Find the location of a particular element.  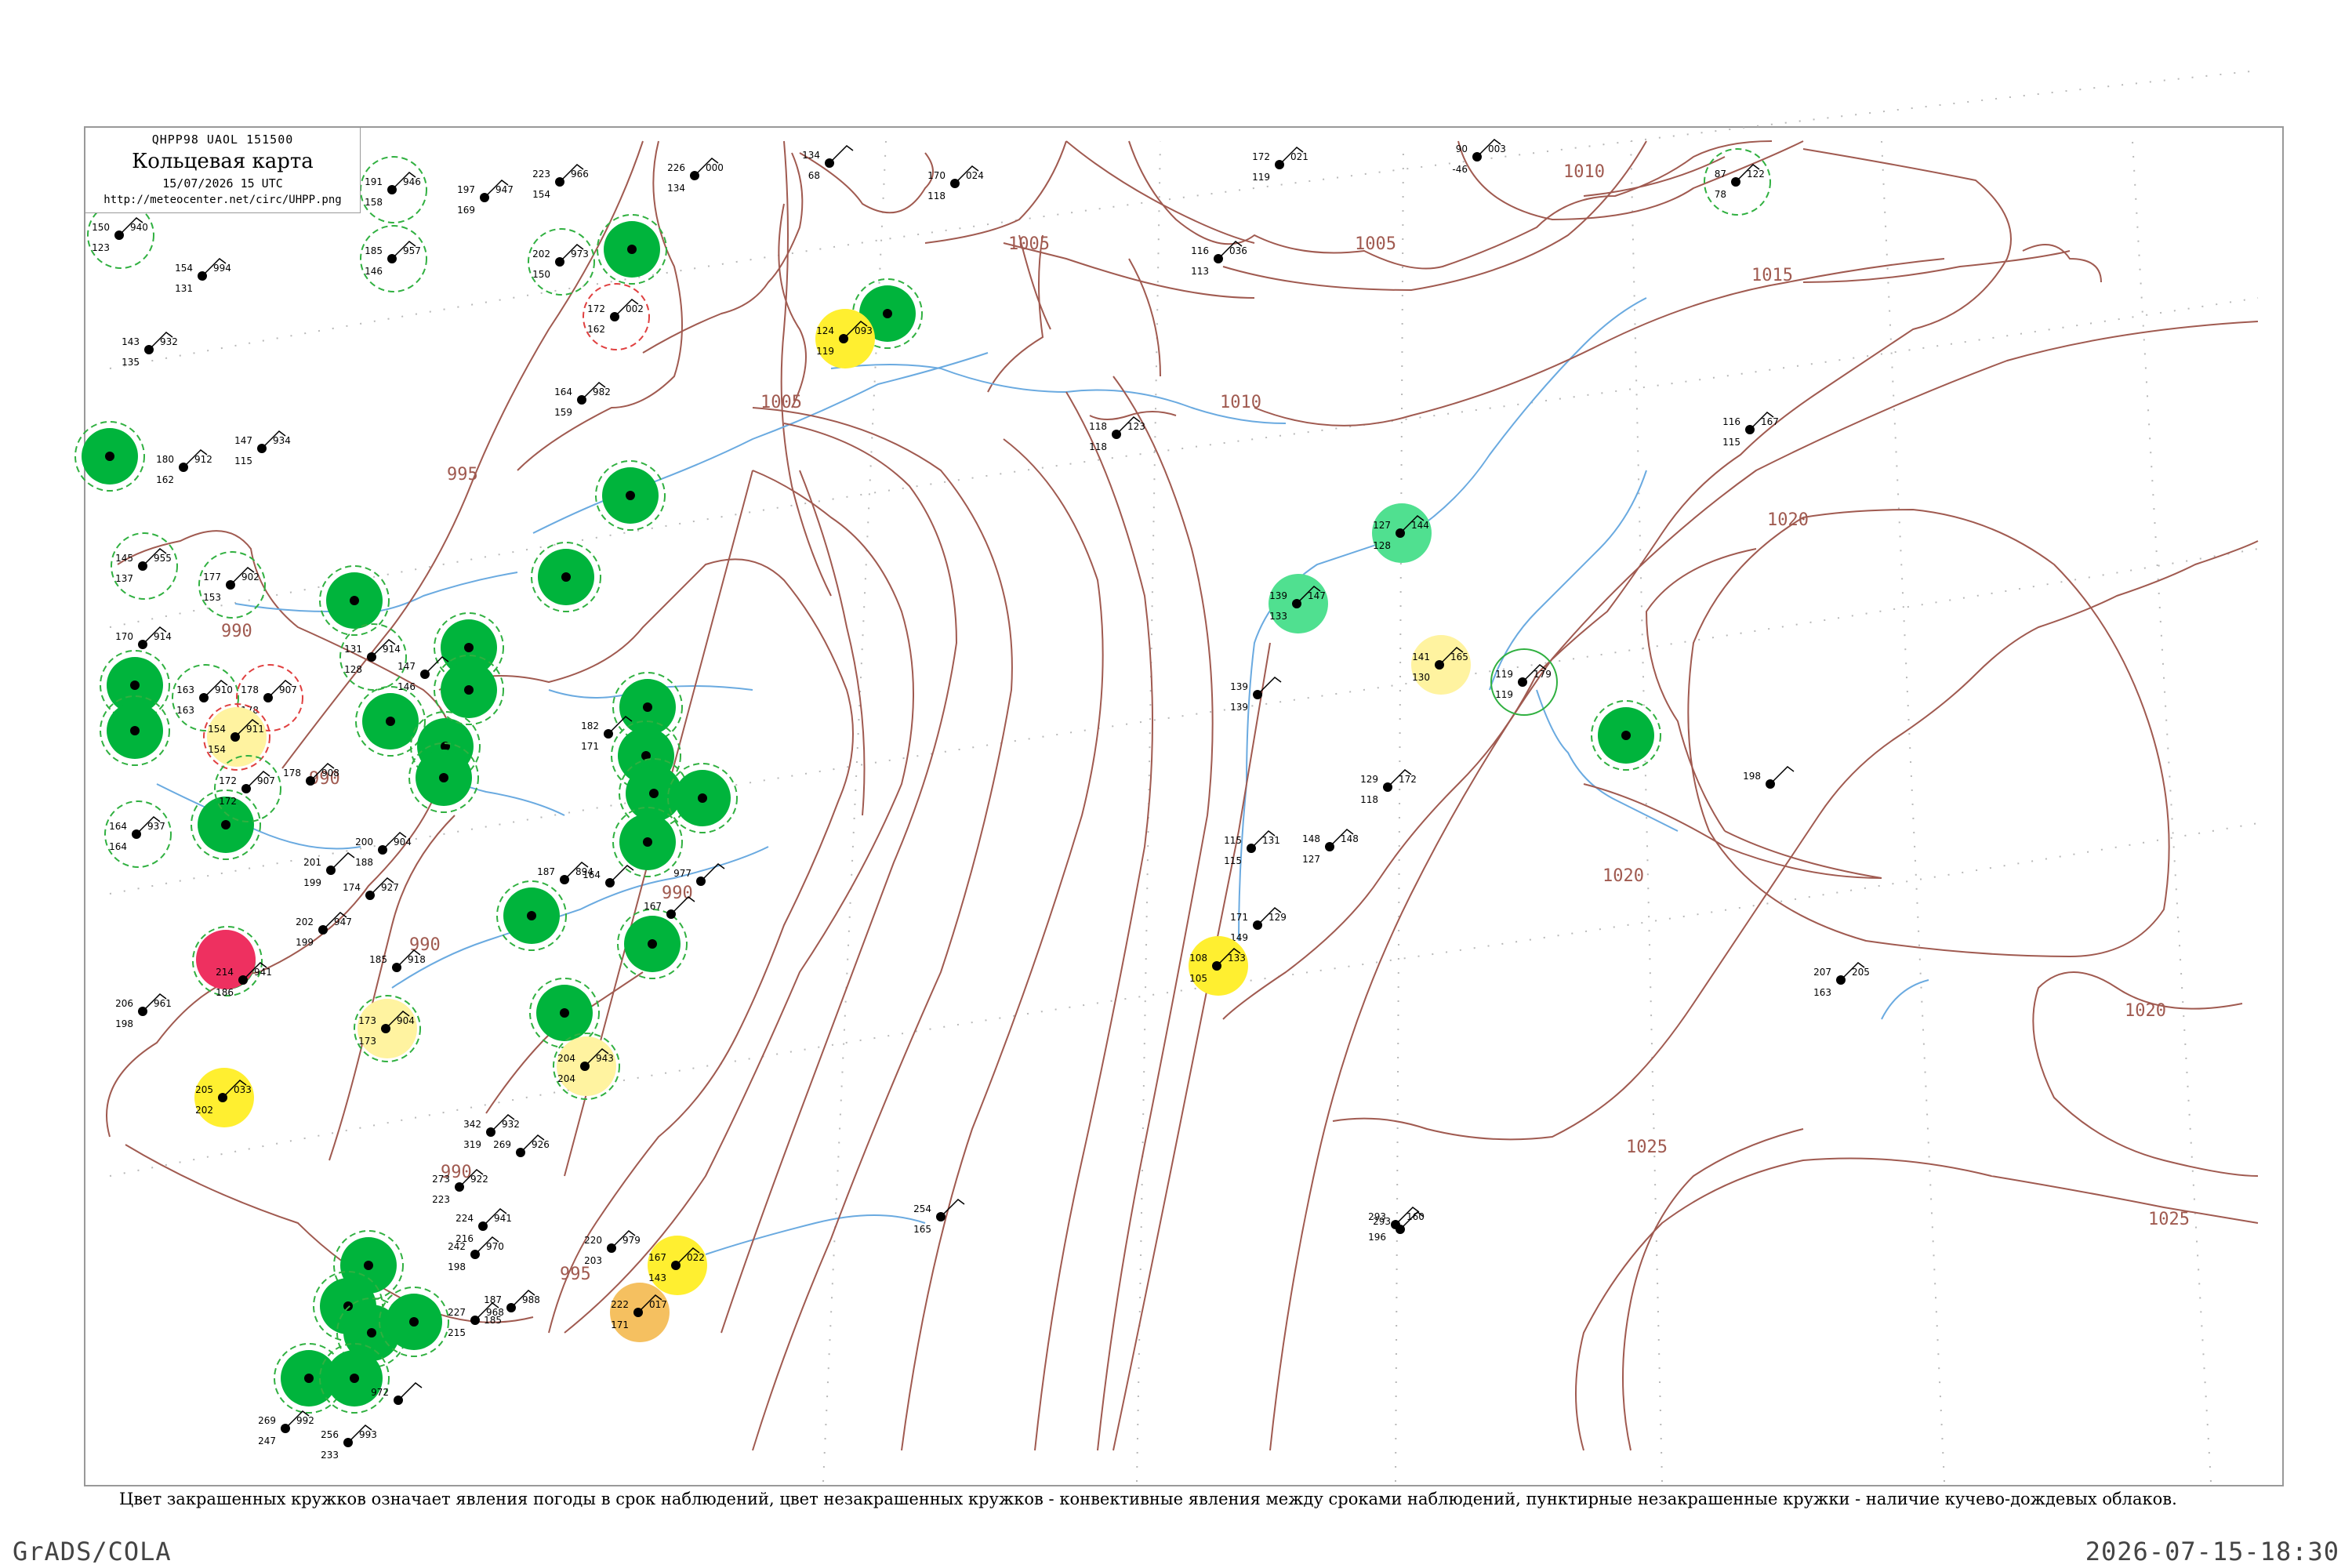

station-plot: 198 is located at coordinates (1769, 777).